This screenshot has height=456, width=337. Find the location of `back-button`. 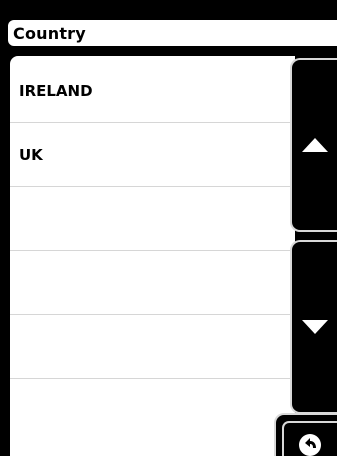

back-button is located at coordinates (305, 434).